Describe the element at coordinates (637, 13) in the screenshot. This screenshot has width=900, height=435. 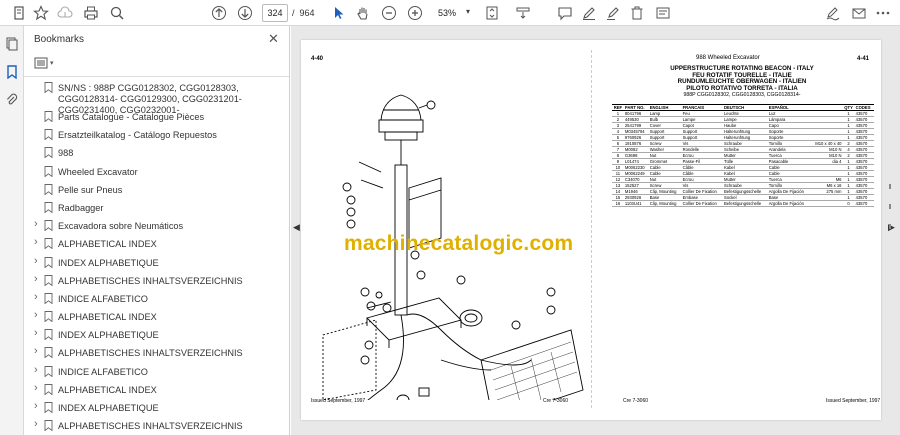
I see `trash-icon` at that location.